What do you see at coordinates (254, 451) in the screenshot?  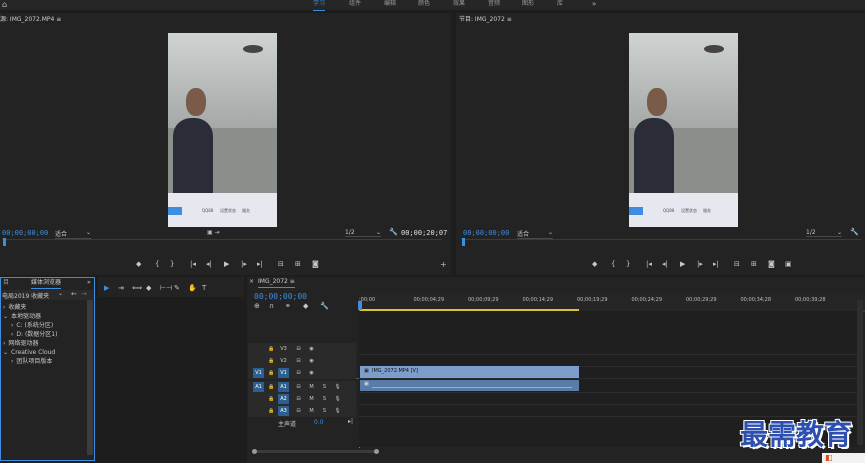 I see `hscroll-left-handle` at bounding box center [254, 451].